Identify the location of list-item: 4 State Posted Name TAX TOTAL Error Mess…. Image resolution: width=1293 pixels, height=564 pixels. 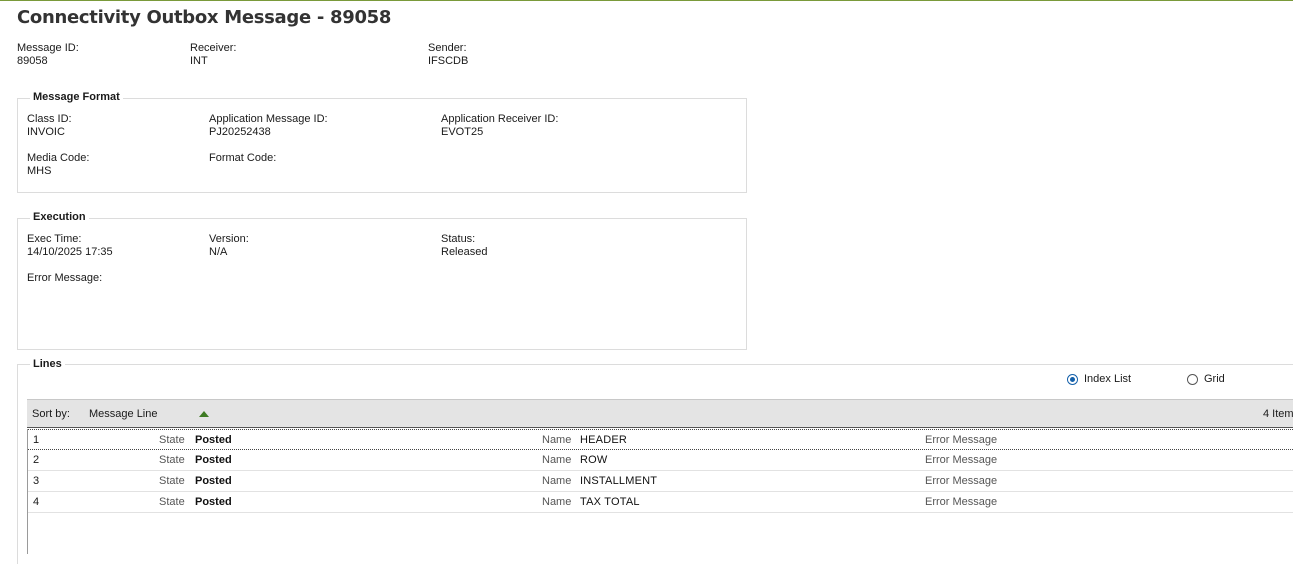
(660, 502).